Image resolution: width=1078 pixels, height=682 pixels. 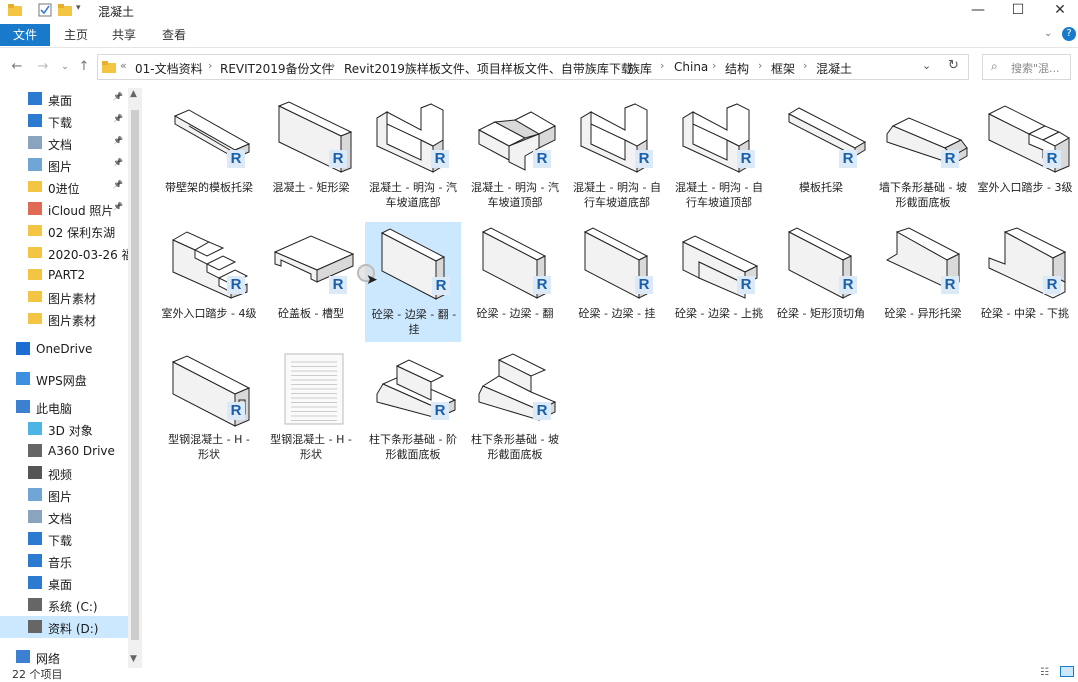 I want to click on file-item: R 砼梁 - 异形托梁, so click(x=923, y=282).